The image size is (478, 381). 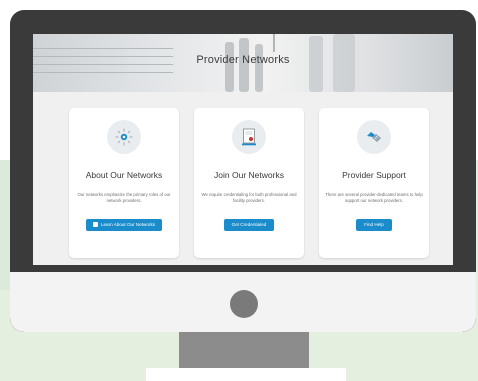 What do you see at coordinates (244, 350) in the screenshot?
I see `monitor-stand` at bounding box center [244, 350].